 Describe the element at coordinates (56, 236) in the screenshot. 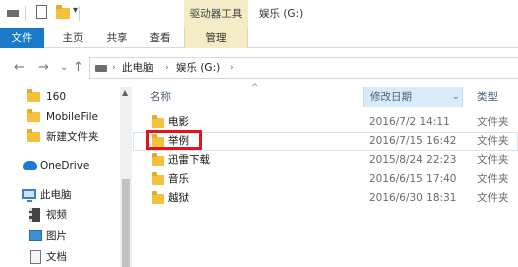

I see `nav-item-label: 图片` at that location.